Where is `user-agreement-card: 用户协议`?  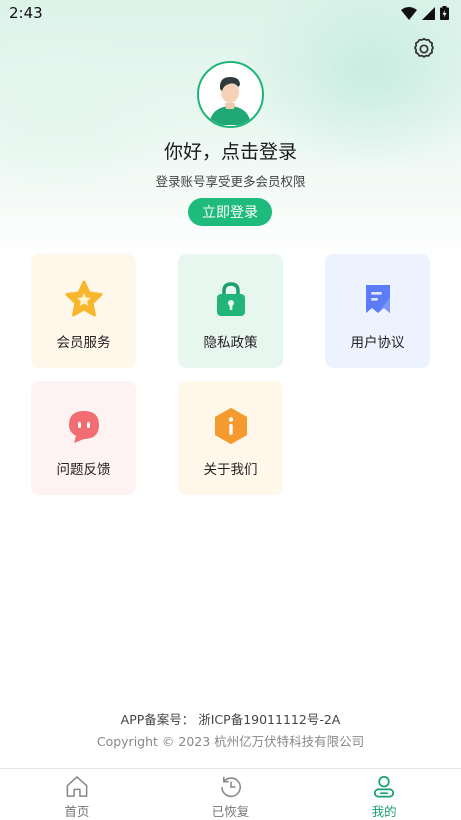
user-agreement-card: 用户协议 is located at coordinates (377, 311).